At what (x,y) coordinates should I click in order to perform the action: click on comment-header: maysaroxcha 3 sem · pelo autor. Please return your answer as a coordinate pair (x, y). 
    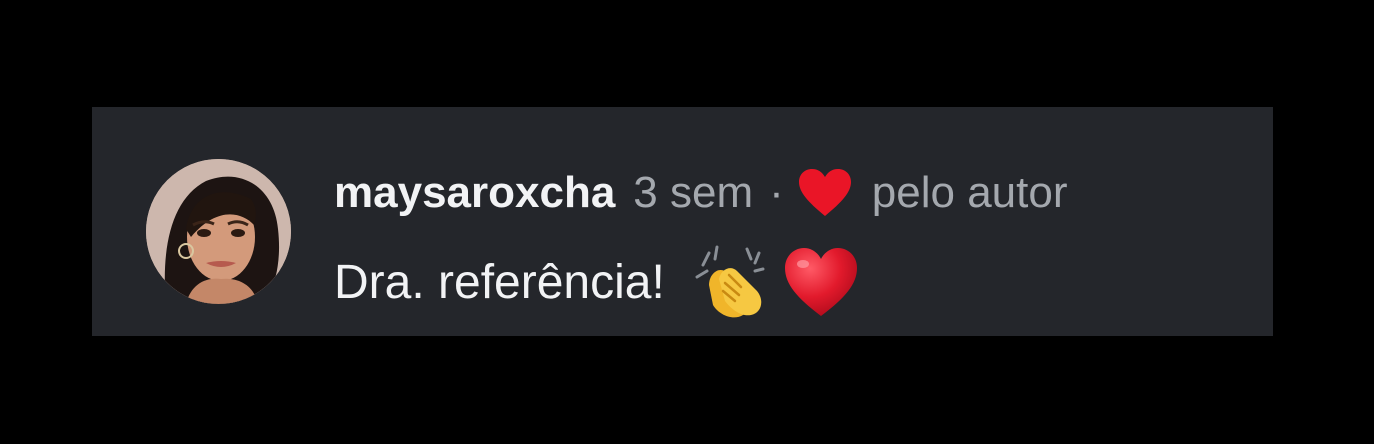
    Looking at the image, I should click on (700, 193).